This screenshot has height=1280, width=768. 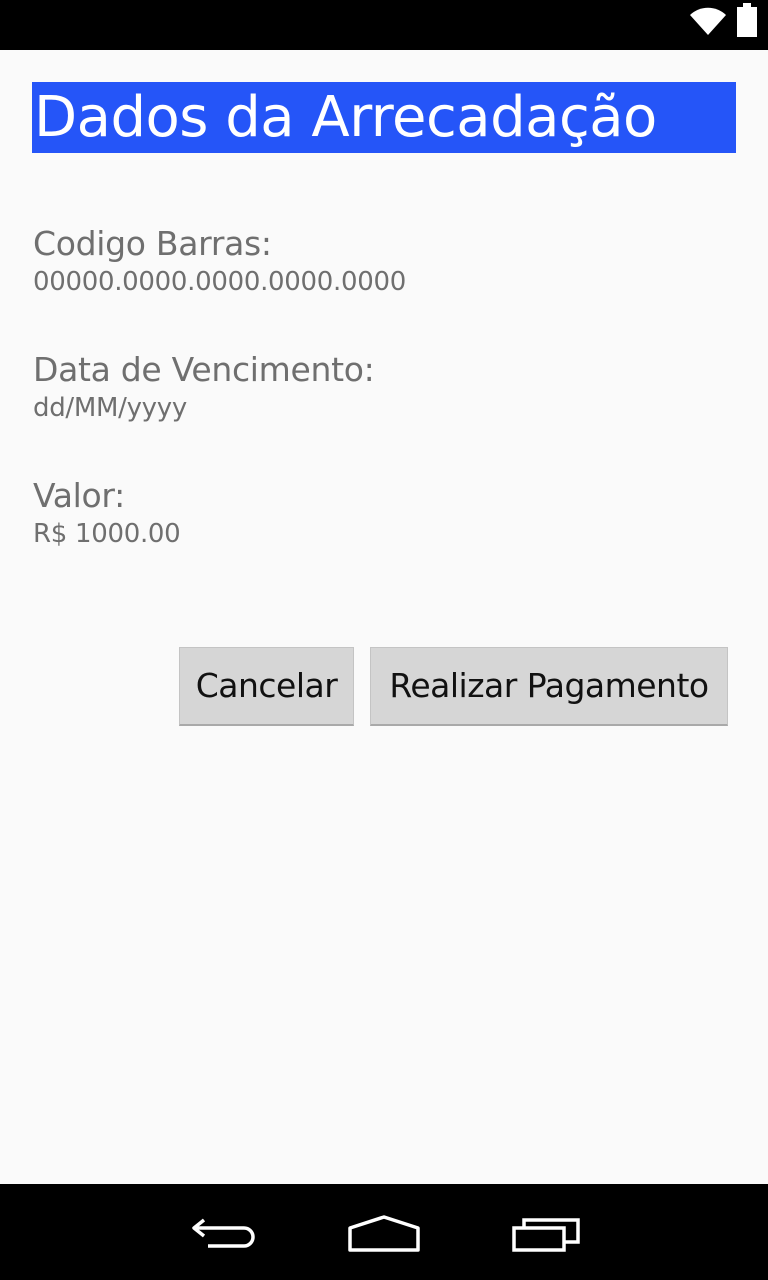 What do you see at coordinates (708, 21) in the screenshot?
I see `wifi-icon` at bounding box center [708, 21].